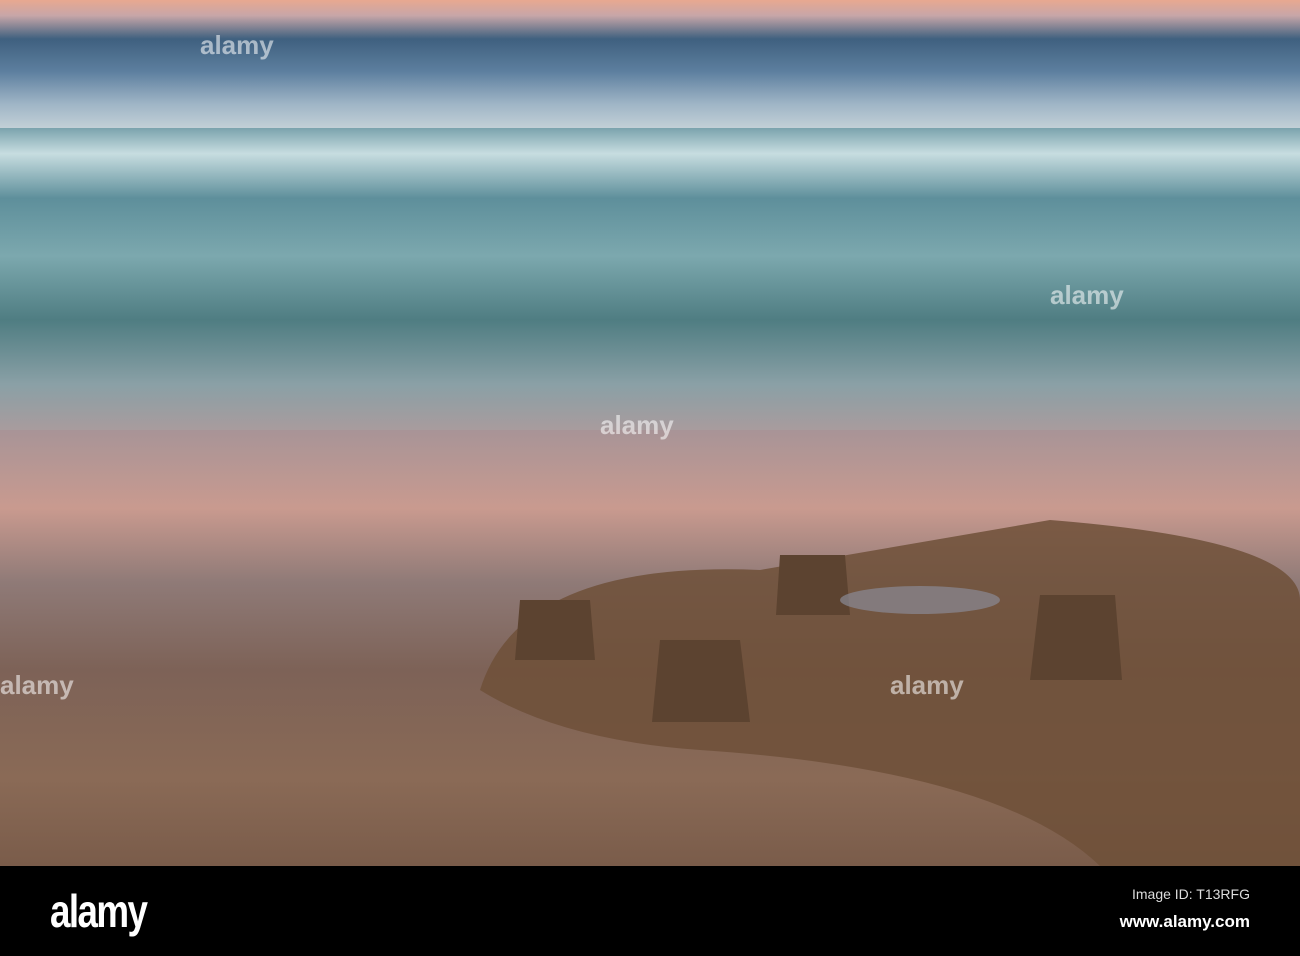 The width and height of the screenshot is (1300, 956). I want to click on site-url: www.alamy.com, so click(1185, 922).